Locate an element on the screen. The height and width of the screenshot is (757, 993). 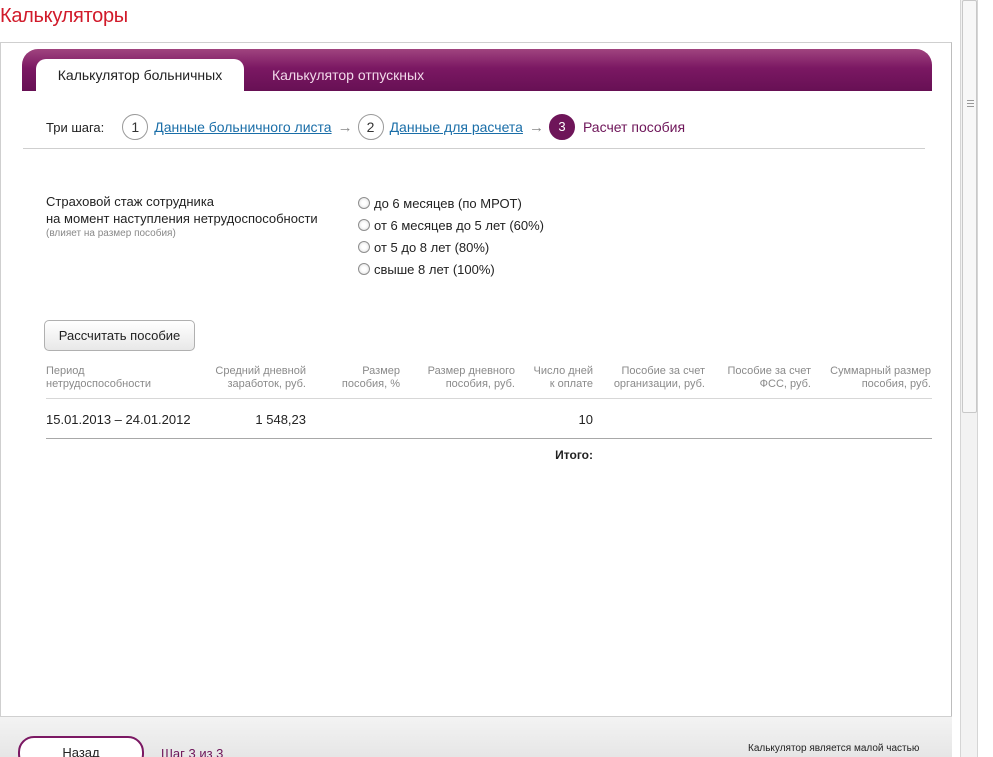
scrollbar-thumb is located at coordinates (969, 206).